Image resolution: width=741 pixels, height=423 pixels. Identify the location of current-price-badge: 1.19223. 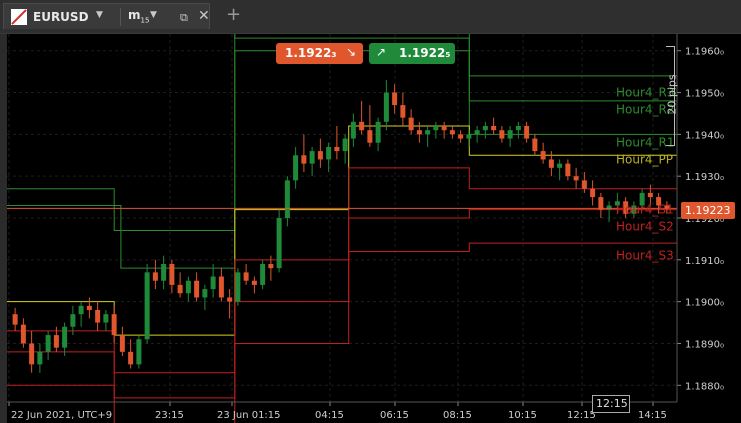
(708, 210).